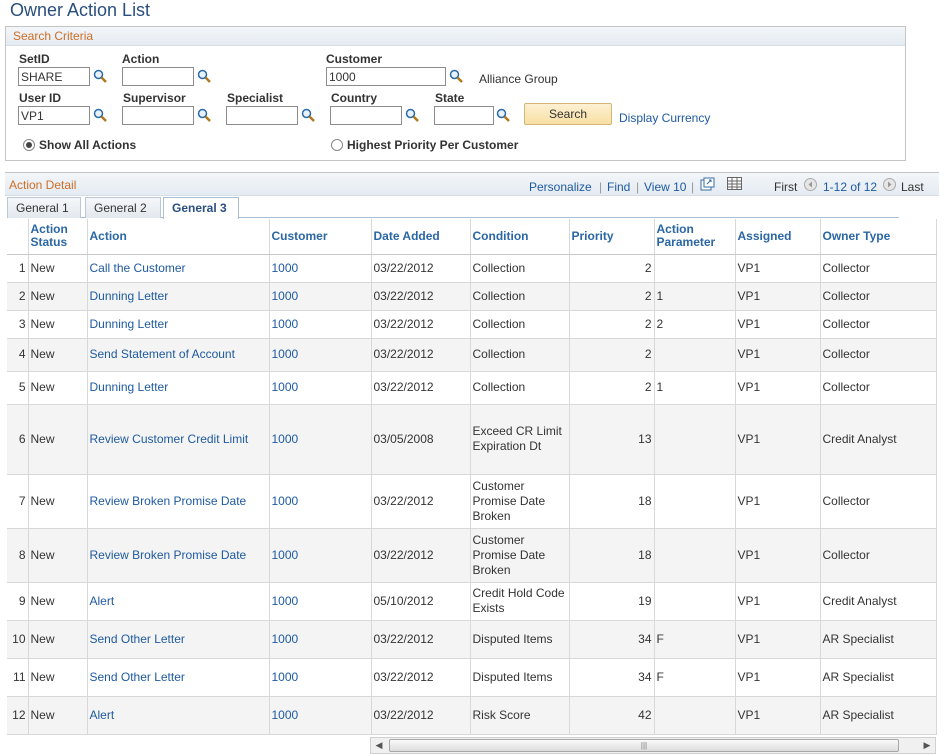  Describe the element at coordinates (503, 115) in the screenshot. I see `state-lookup-icon` at that location.